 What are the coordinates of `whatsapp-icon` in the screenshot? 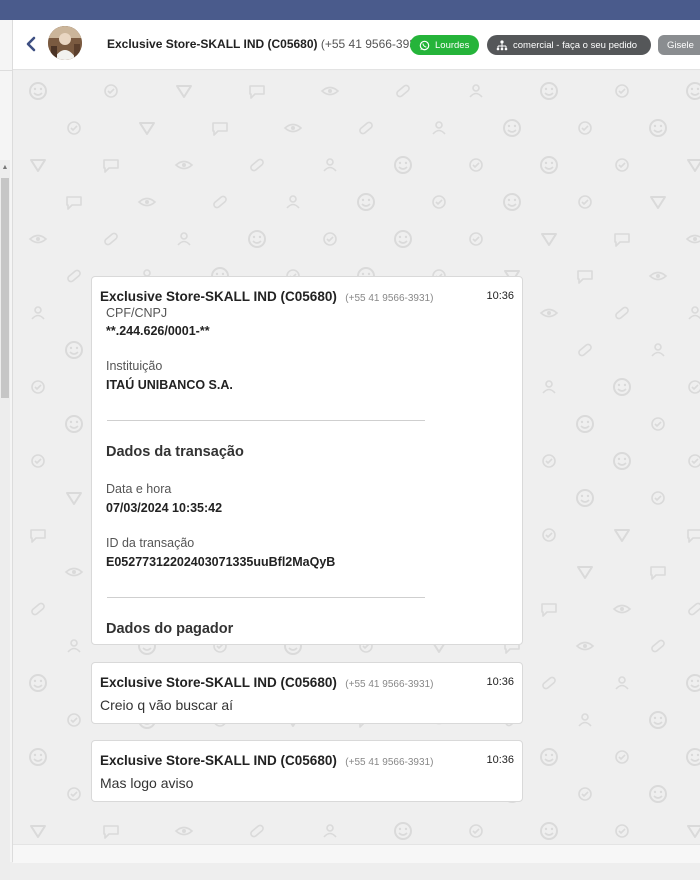 It's located at (424, 45).